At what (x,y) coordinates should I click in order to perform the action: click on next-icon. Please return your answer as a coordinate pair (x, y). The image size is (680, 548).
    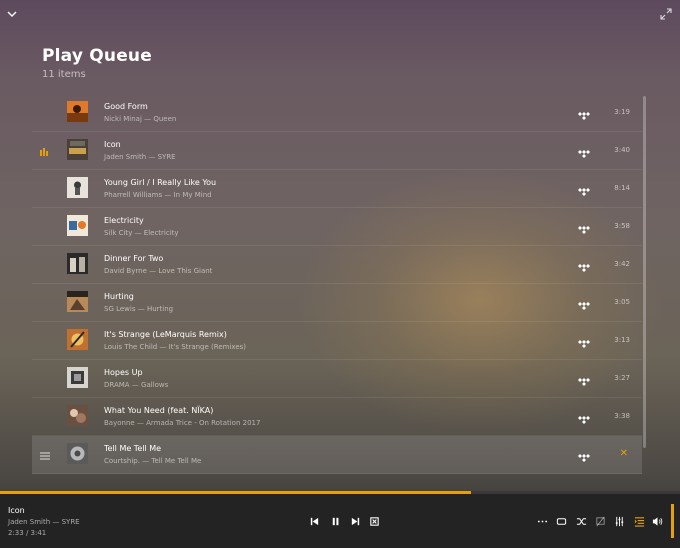
    Looking at the image, I should click on (355, 521).